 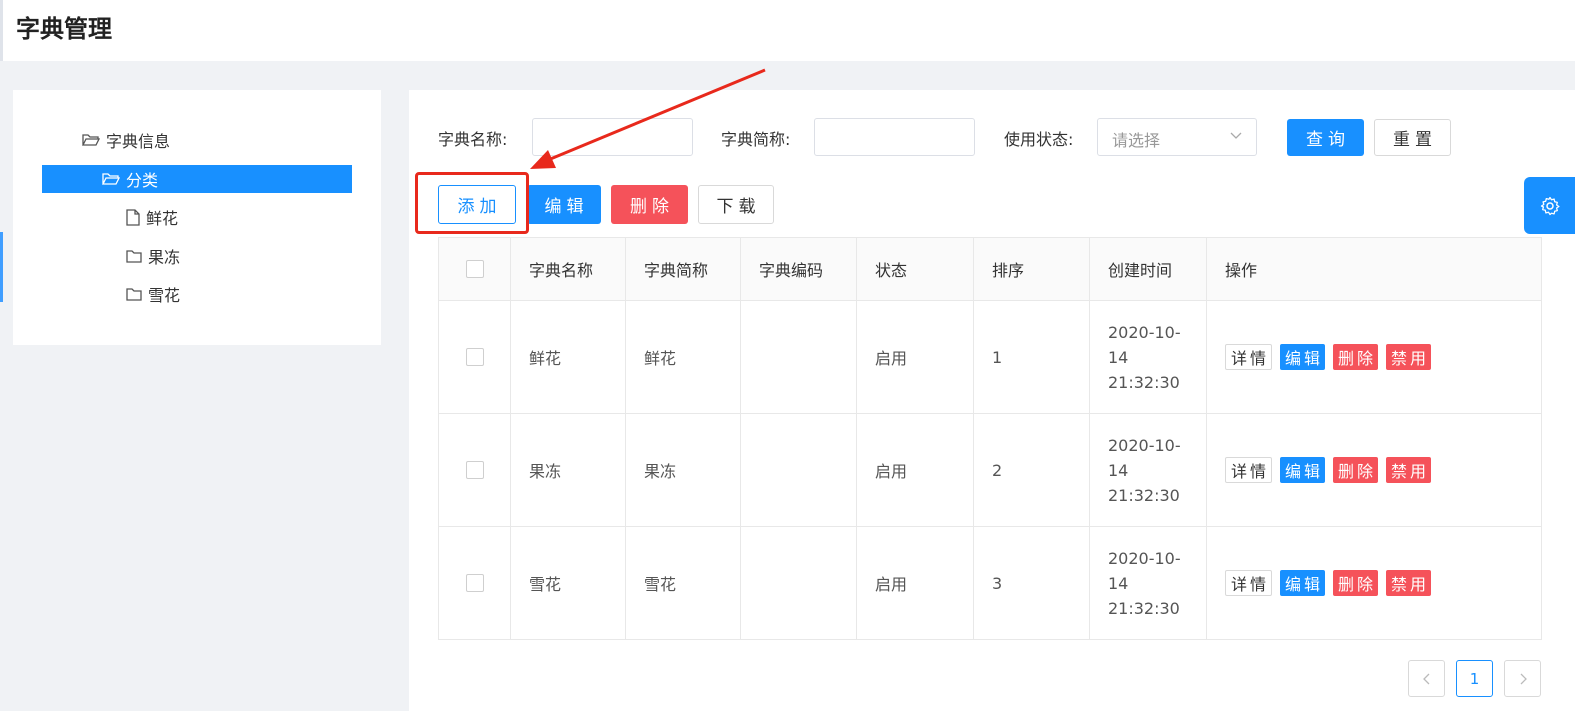 I want to click on edit-button: 编辑, so click(x=564, y=204).